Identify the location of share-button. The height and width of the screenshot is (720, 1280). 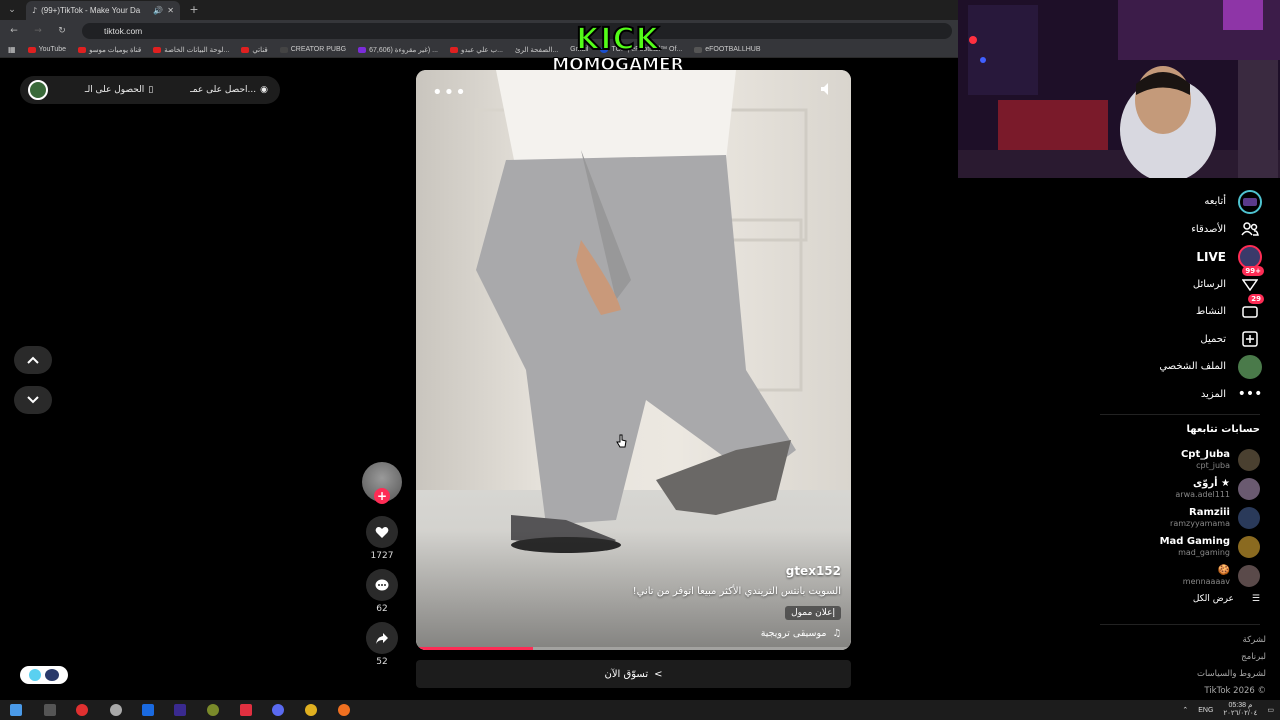
(382, 638).